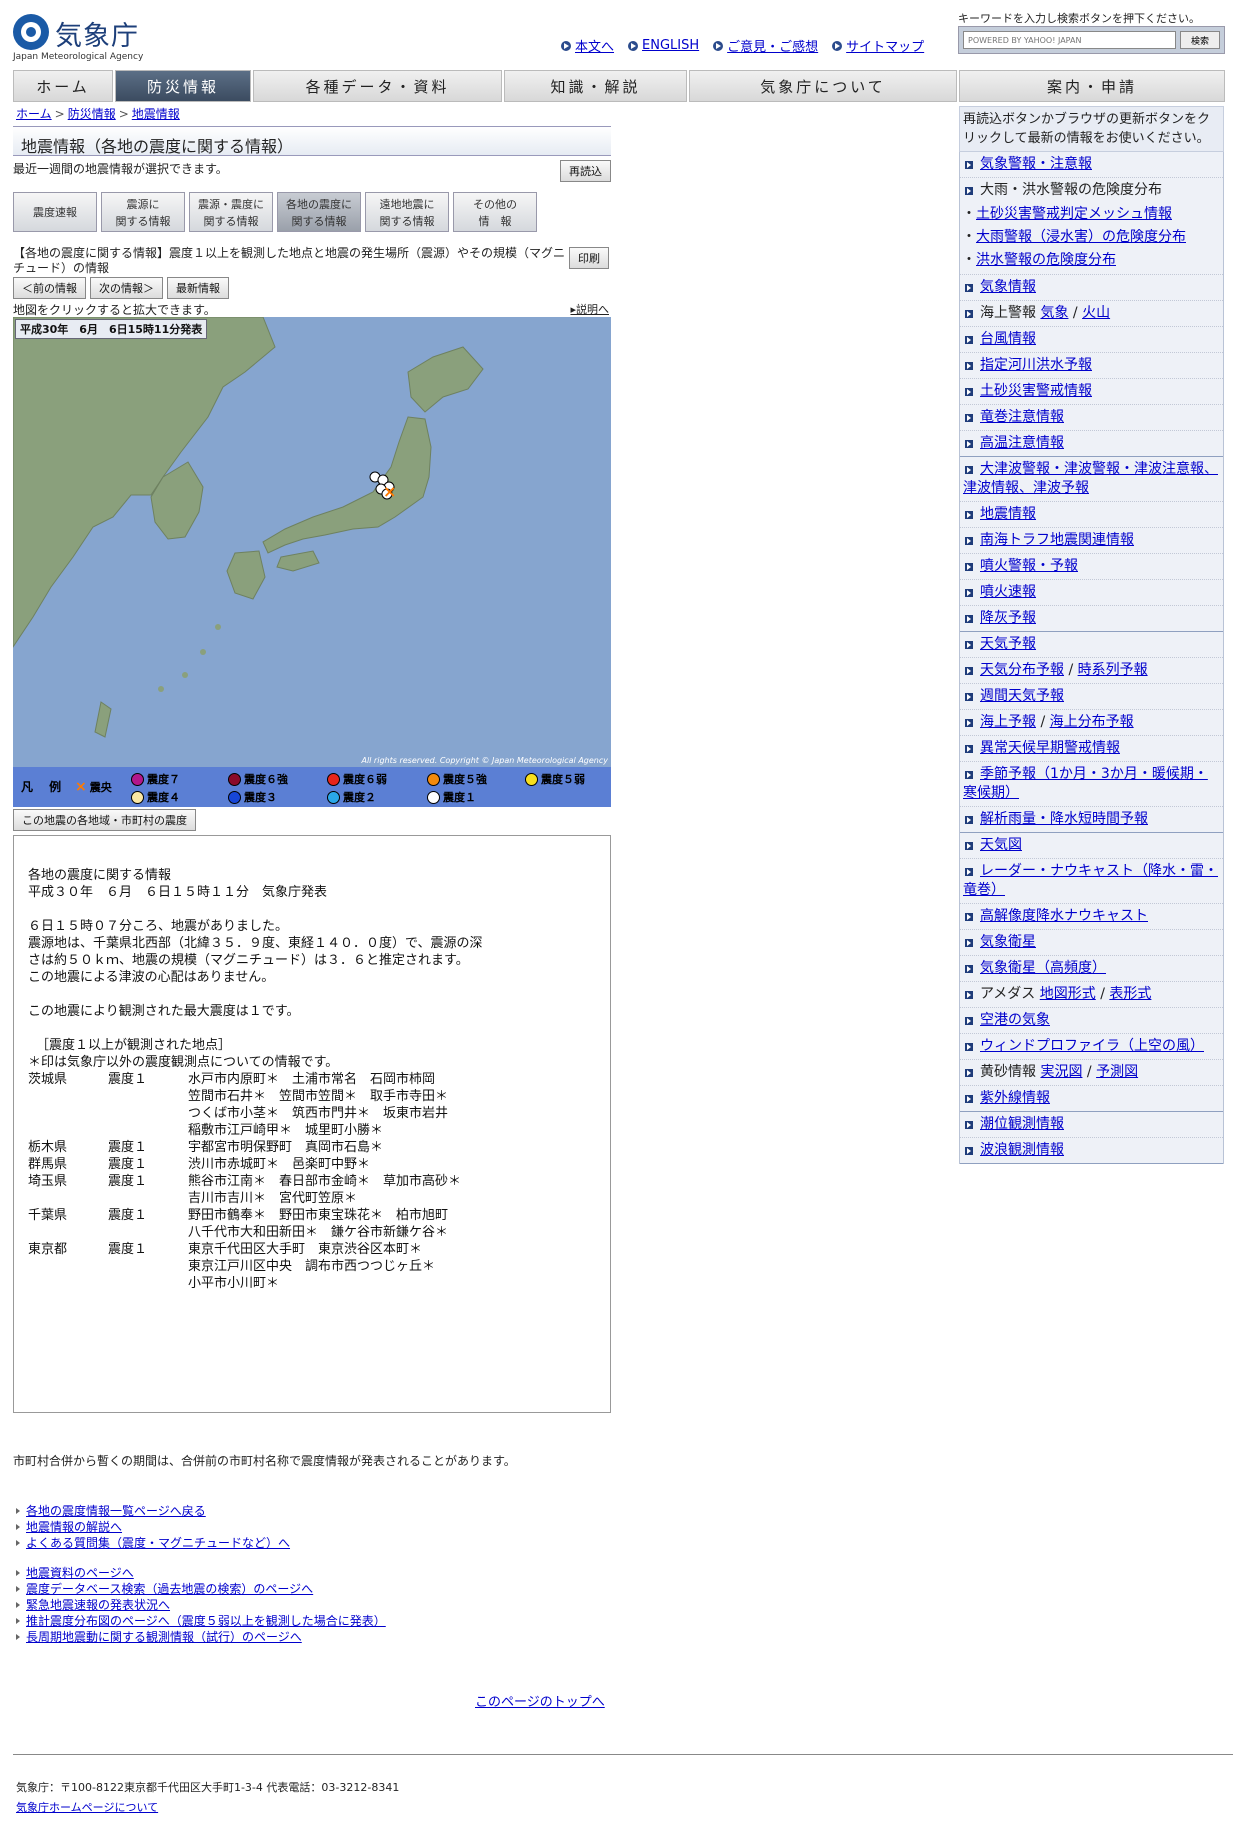  What do you see at coordinates (1091, 881) in the screenshot?
I see `sidebar-item-radar: レーダー・ナウキャスト（降水・雷・竜巻）` at bounding box center [1091, 881].